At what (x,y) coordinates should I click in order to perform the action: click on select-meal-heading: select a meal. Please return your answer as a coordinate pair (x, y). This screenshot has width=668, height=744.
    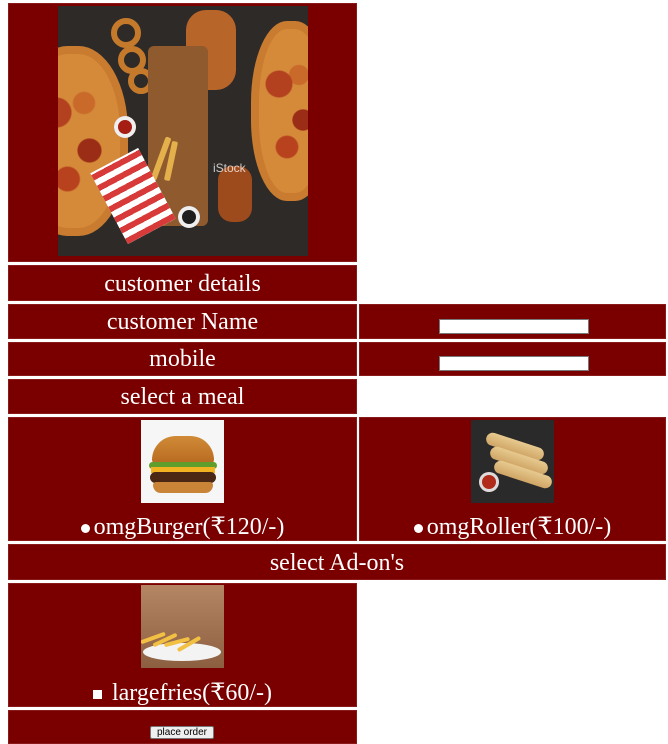
    Looking at the image, I should click on (182, 397).